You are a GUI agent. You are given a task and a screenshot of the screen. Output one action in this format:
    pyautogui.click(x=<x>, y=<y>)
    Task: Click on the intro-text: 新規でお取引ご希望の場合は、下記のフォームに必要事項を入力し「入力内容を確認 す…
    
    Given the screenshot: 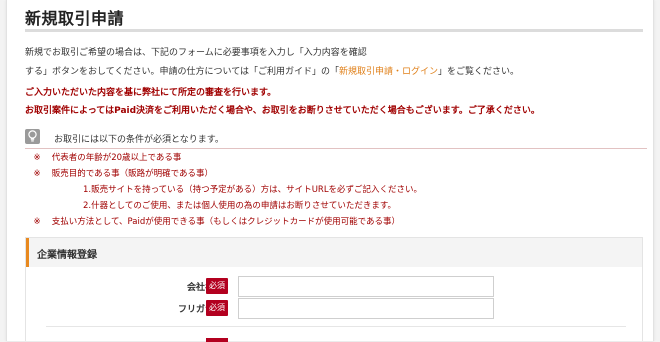 What is the action you would take?
    pyautogui.click(x=335, y=63)
    